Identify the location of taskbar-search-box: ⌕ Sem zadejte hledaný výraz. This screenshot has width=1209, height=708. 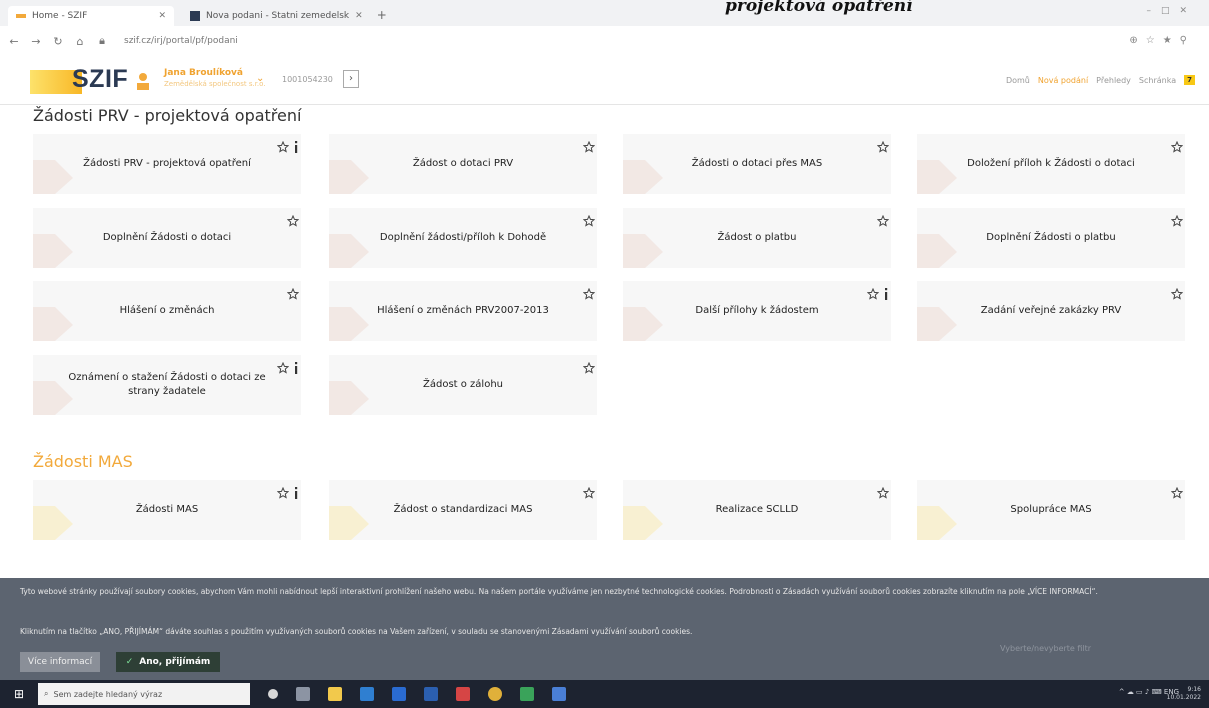
(144, 694).